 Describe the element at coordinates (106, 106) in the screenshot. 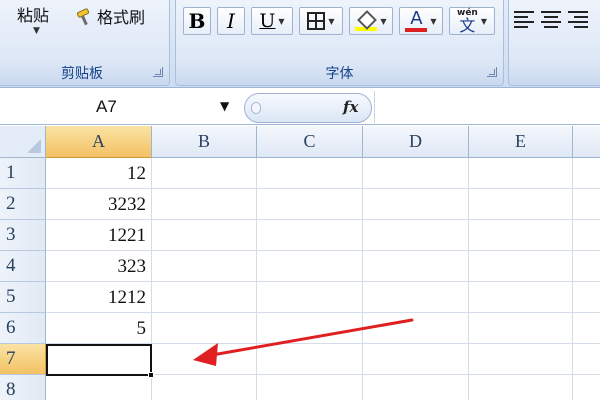

I see `name-box-value: A7` at that location.